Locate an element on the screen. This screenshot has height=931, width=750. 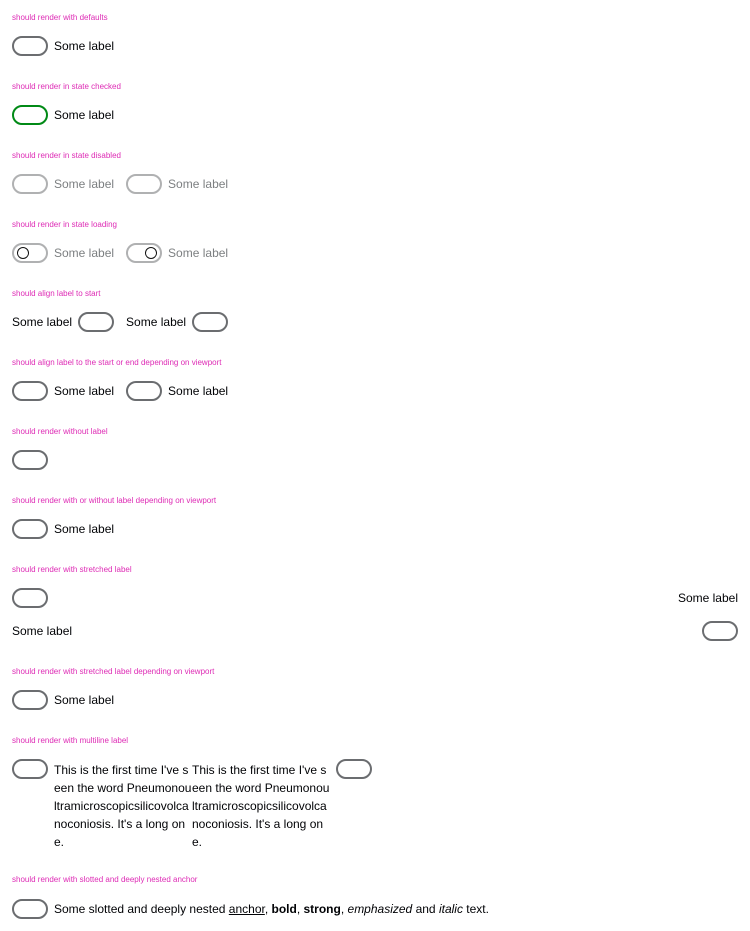
switch-toggle-loading is located at coordinates (30, 253).